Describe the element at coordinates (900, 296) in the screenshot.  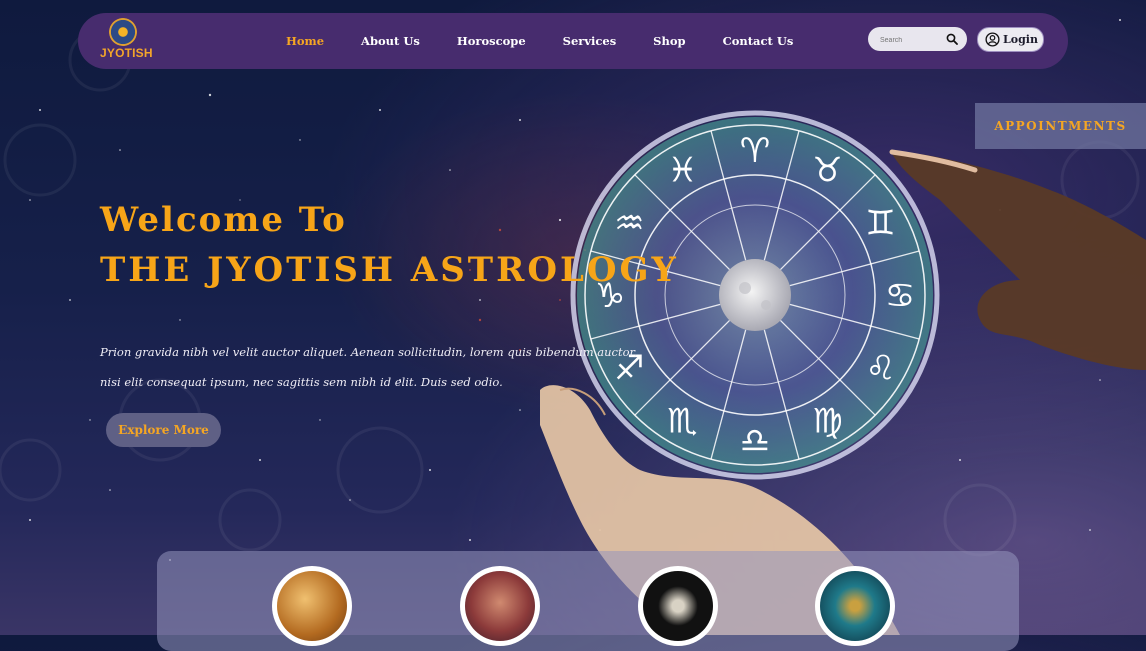
I see `zodiac-sign-icon: ♋` at that location.